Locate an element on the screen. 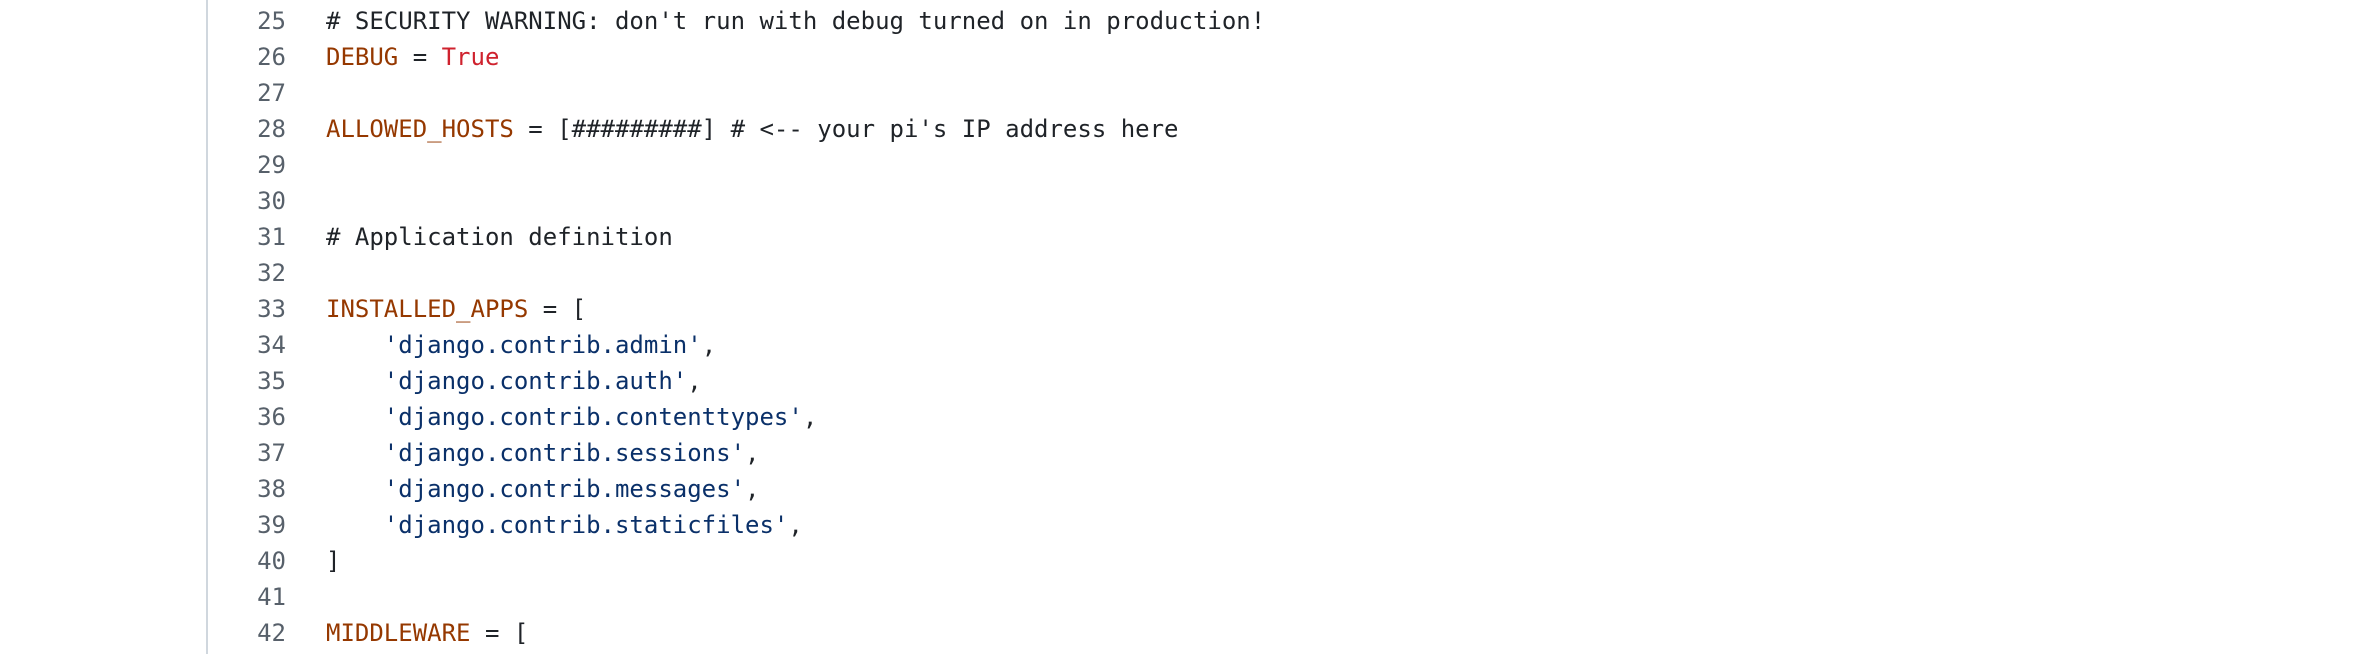 The height and width of the screenshot is (654, 2372). code-token-var: INSTALLED_APPS is located at coordinates (427, 309).